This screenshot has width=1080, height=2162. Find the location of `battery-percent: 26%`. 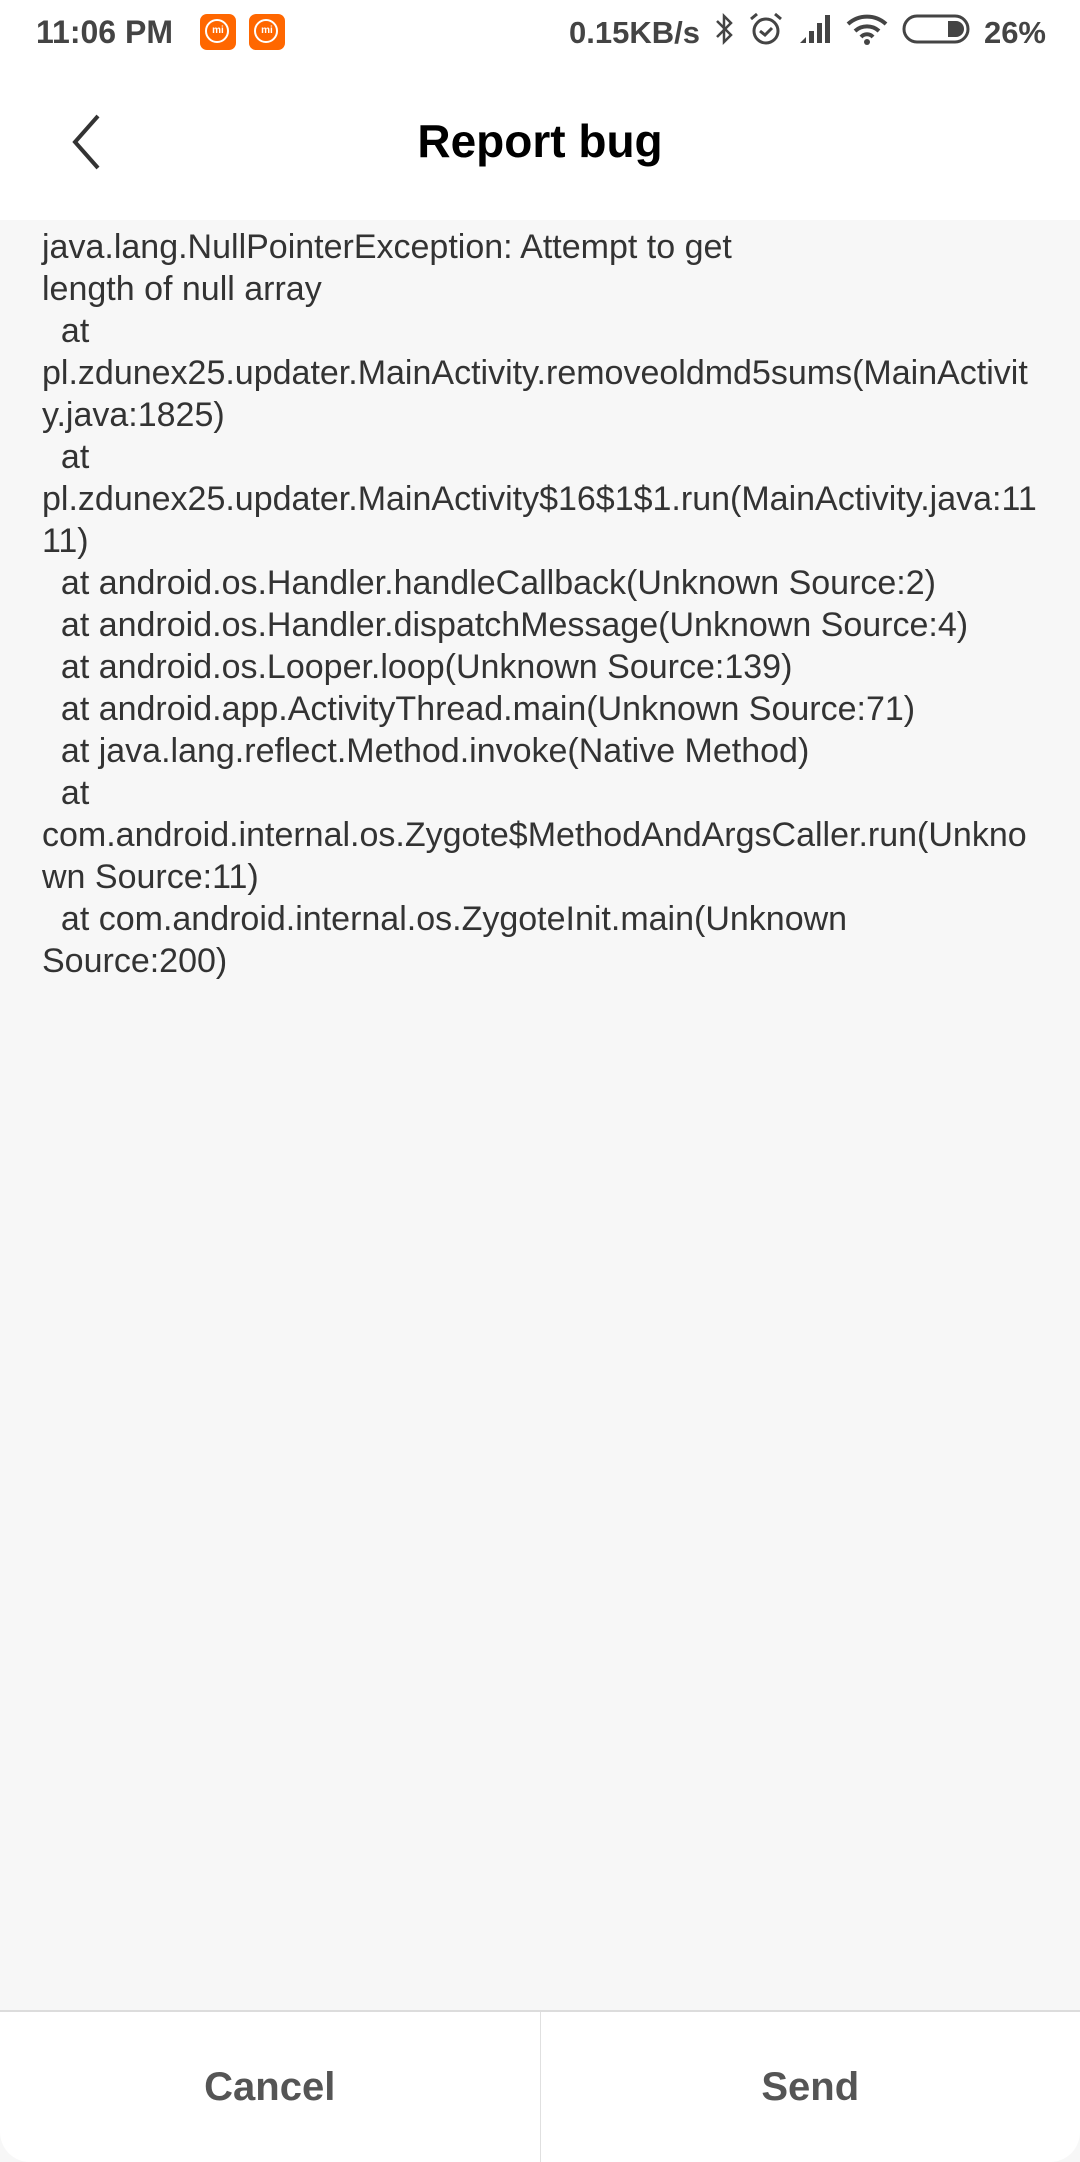

battery-percent: 26% is located at coordinates (1015, 33).